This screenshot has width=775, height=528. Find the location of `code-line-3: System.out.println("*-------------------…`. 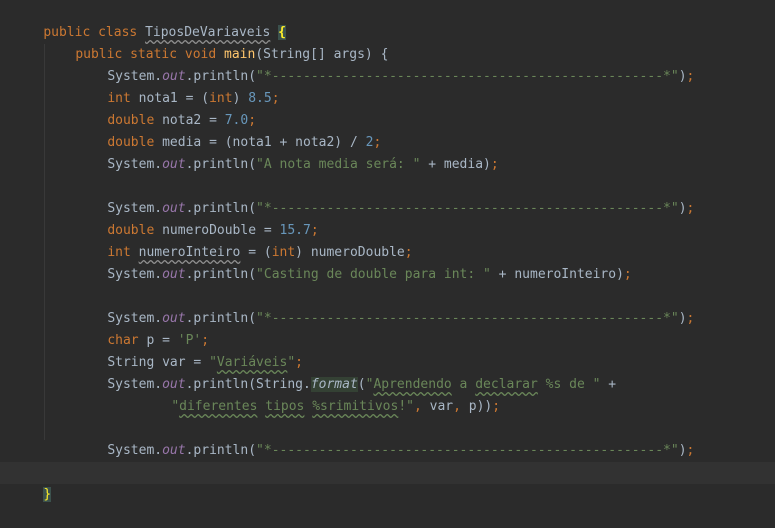

code-line-3: System.out.println("*-------------------… is located at coordinates (425, 64).